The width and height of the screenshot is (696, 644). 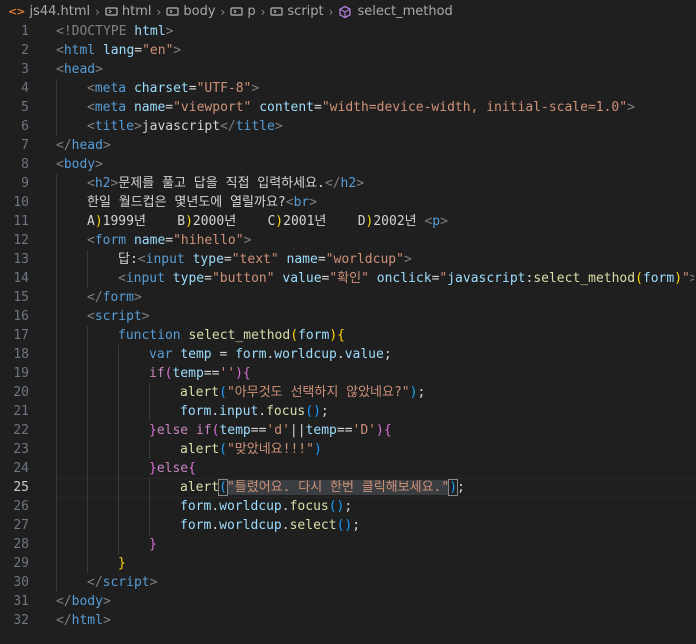 What do you see at coordinates (322, 487) in the screenshot?
I see `code-text: alert("틀렸어요. 다시 한번 클릭해보세요.");` at bounding box center [322, 487].